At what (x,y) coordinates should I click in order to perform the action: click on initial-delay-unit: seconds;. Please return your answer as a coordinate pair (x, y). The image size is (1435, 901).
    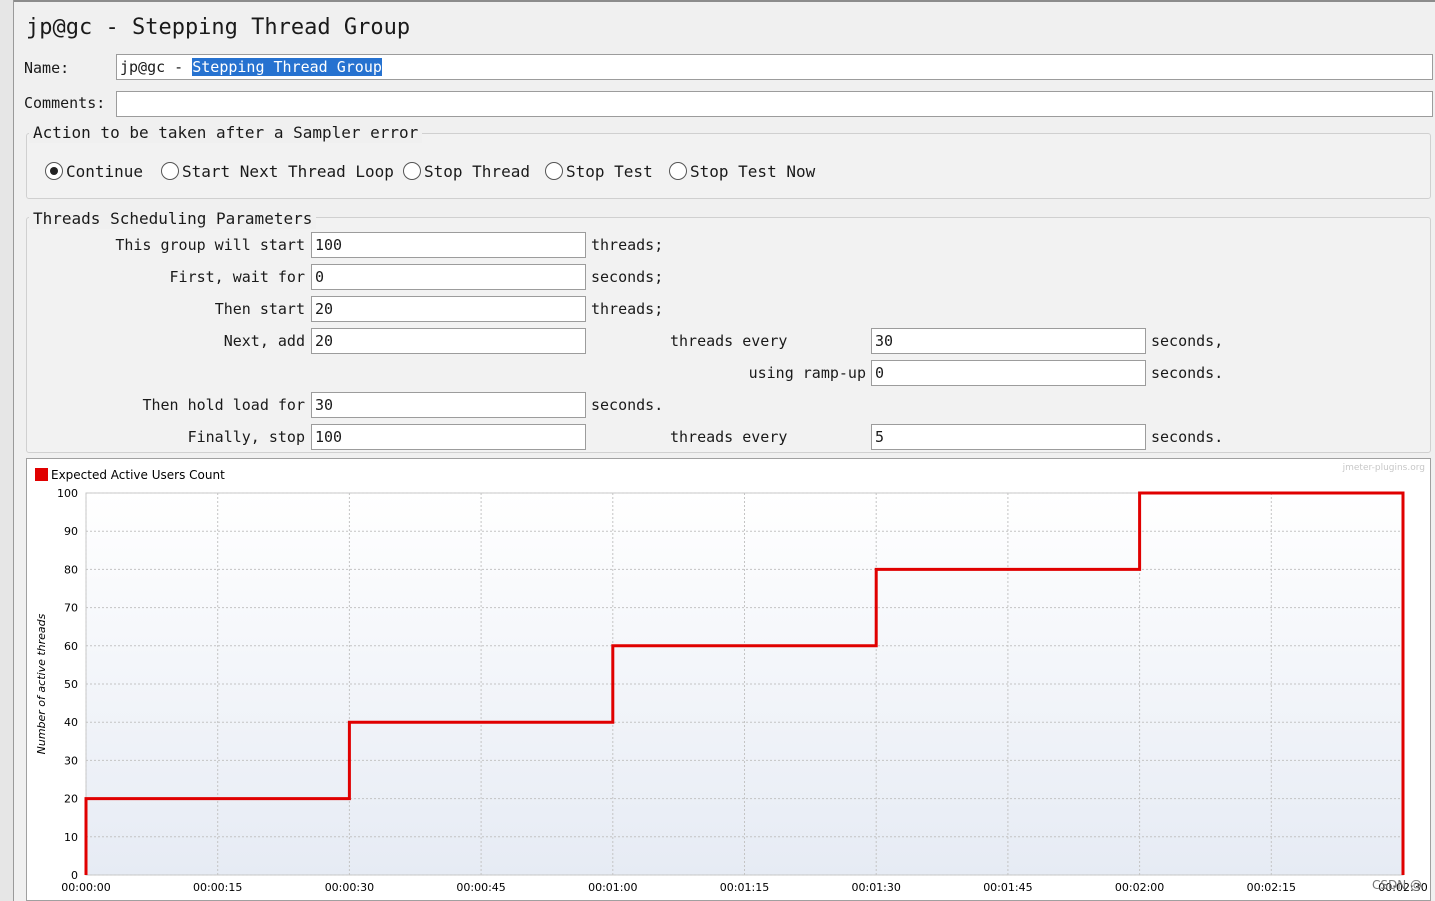
    Looking at the image, I should click on (627, 277).